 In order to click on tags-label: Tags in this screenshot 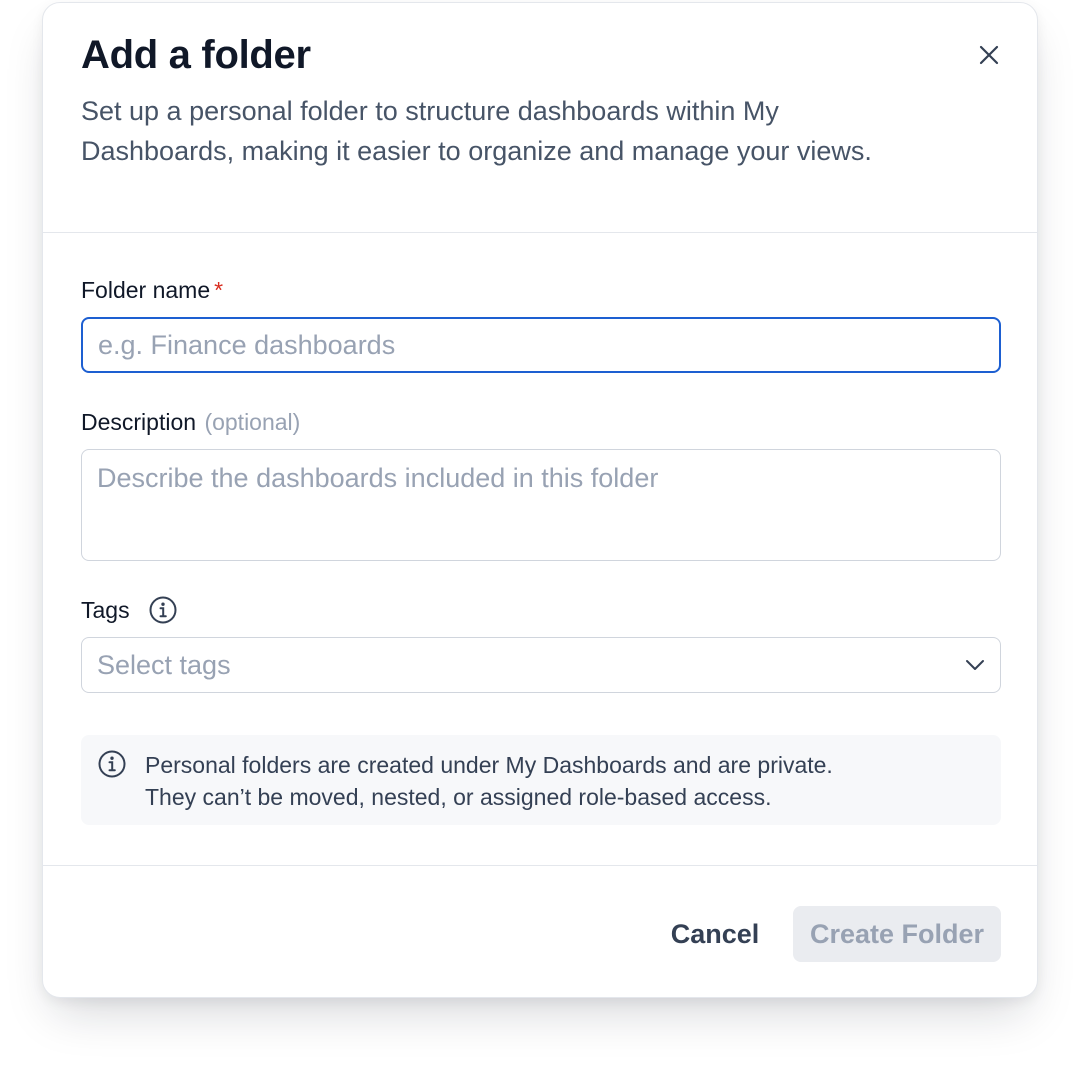, I will do `click(129, 610)`.